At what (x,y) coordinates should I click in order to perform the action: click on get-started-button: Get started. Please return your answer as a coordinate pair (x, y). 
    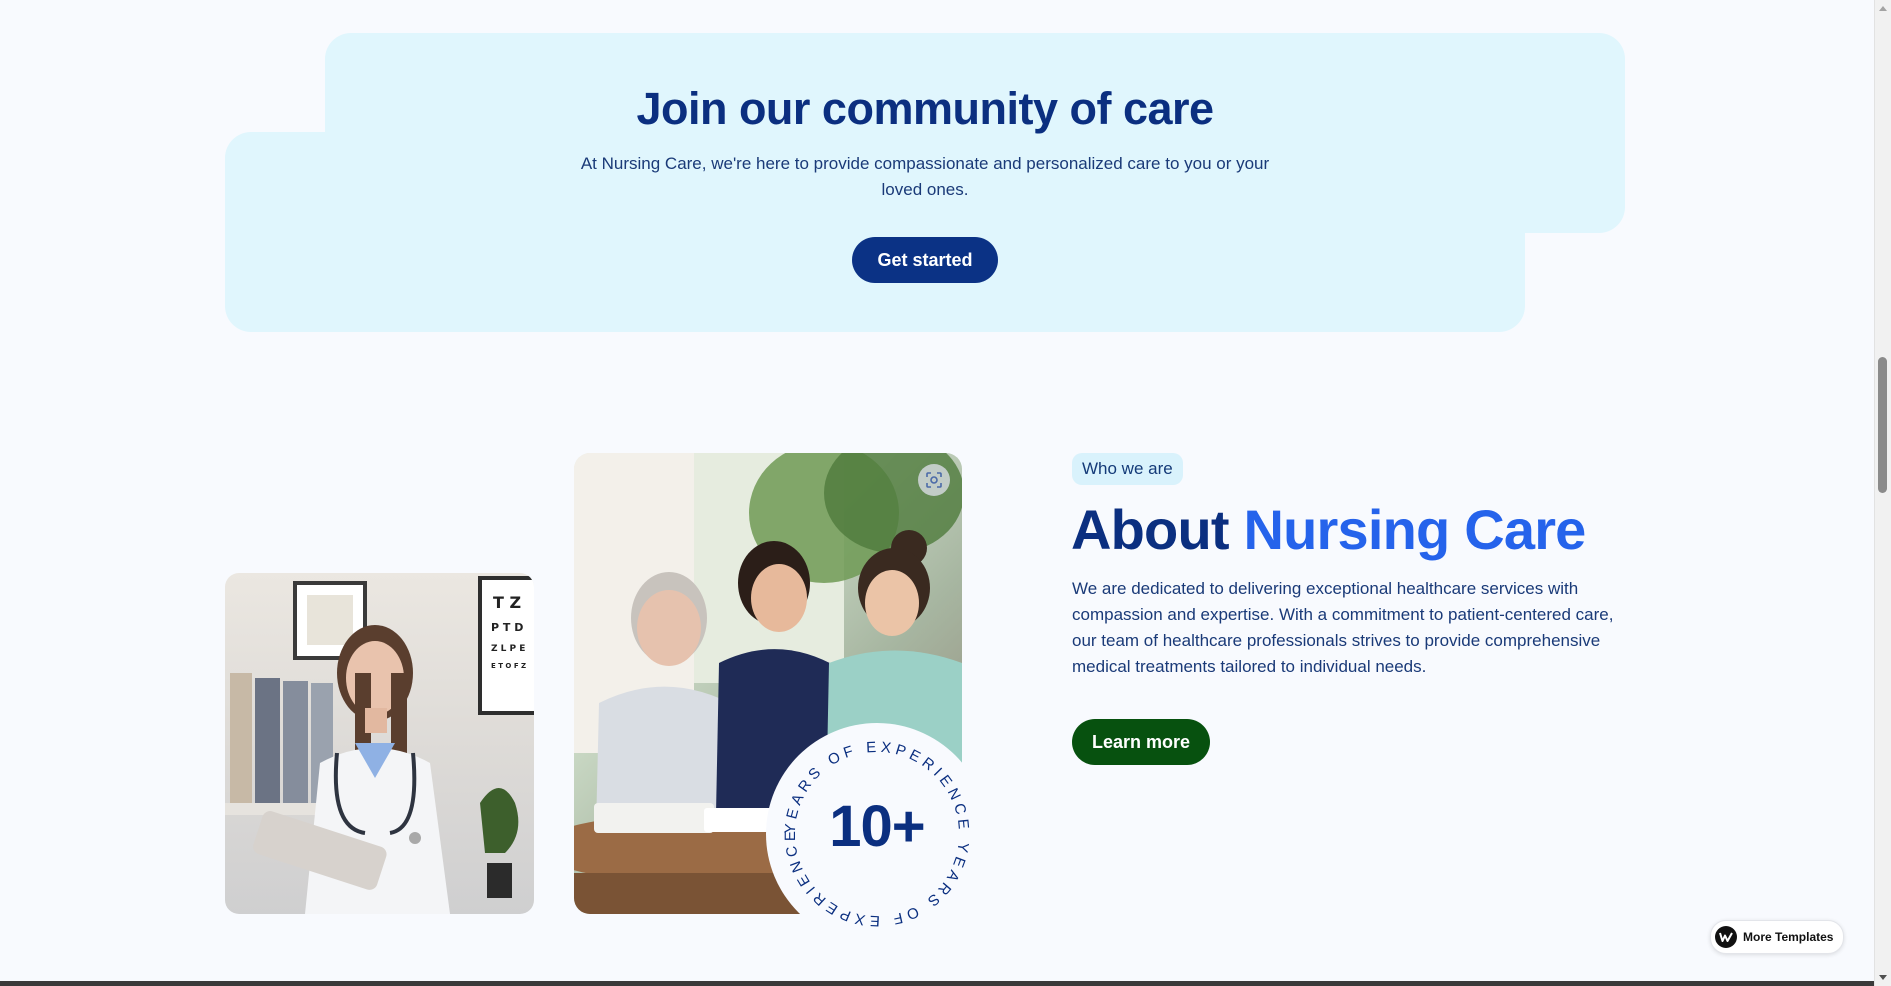
    Looking at the image, I should click on (925, 260).